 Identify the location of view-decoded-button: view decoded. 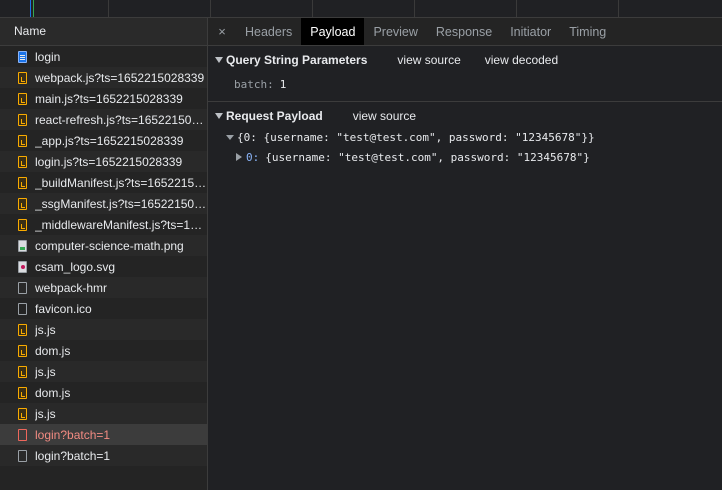
(521, 60).